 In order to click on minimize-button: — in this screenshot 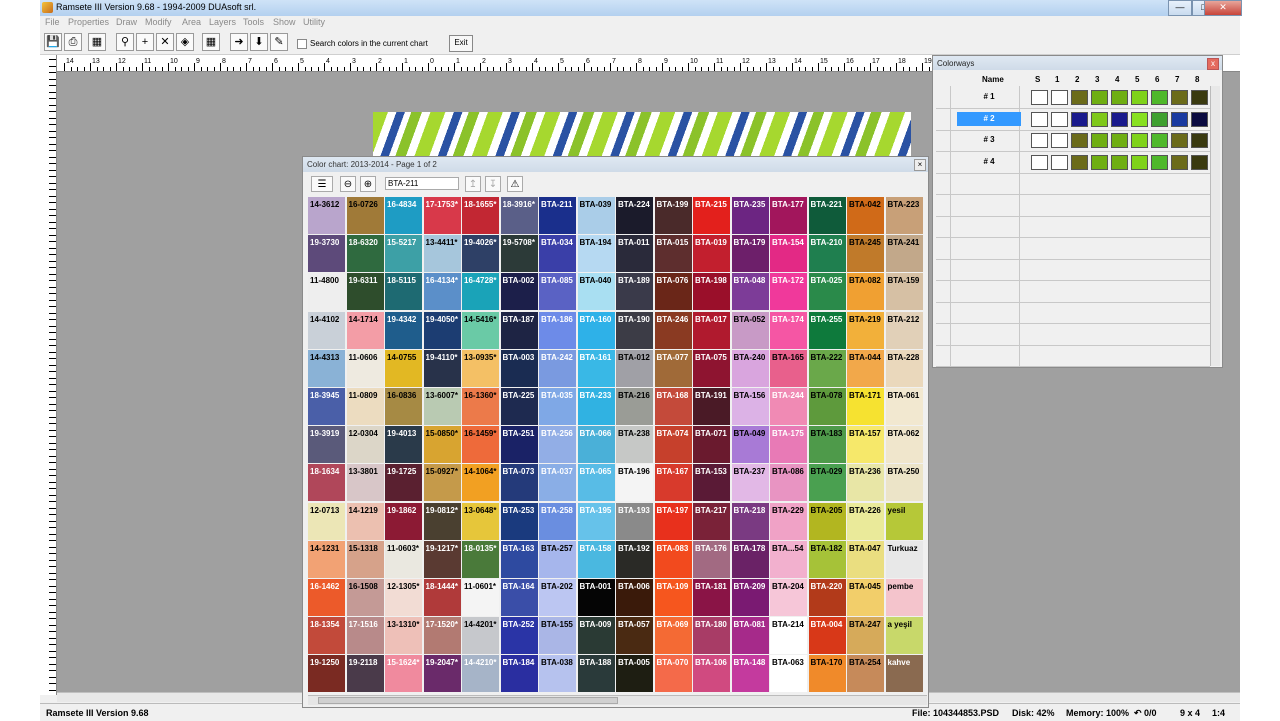, I will do `click(1180, 8)`.